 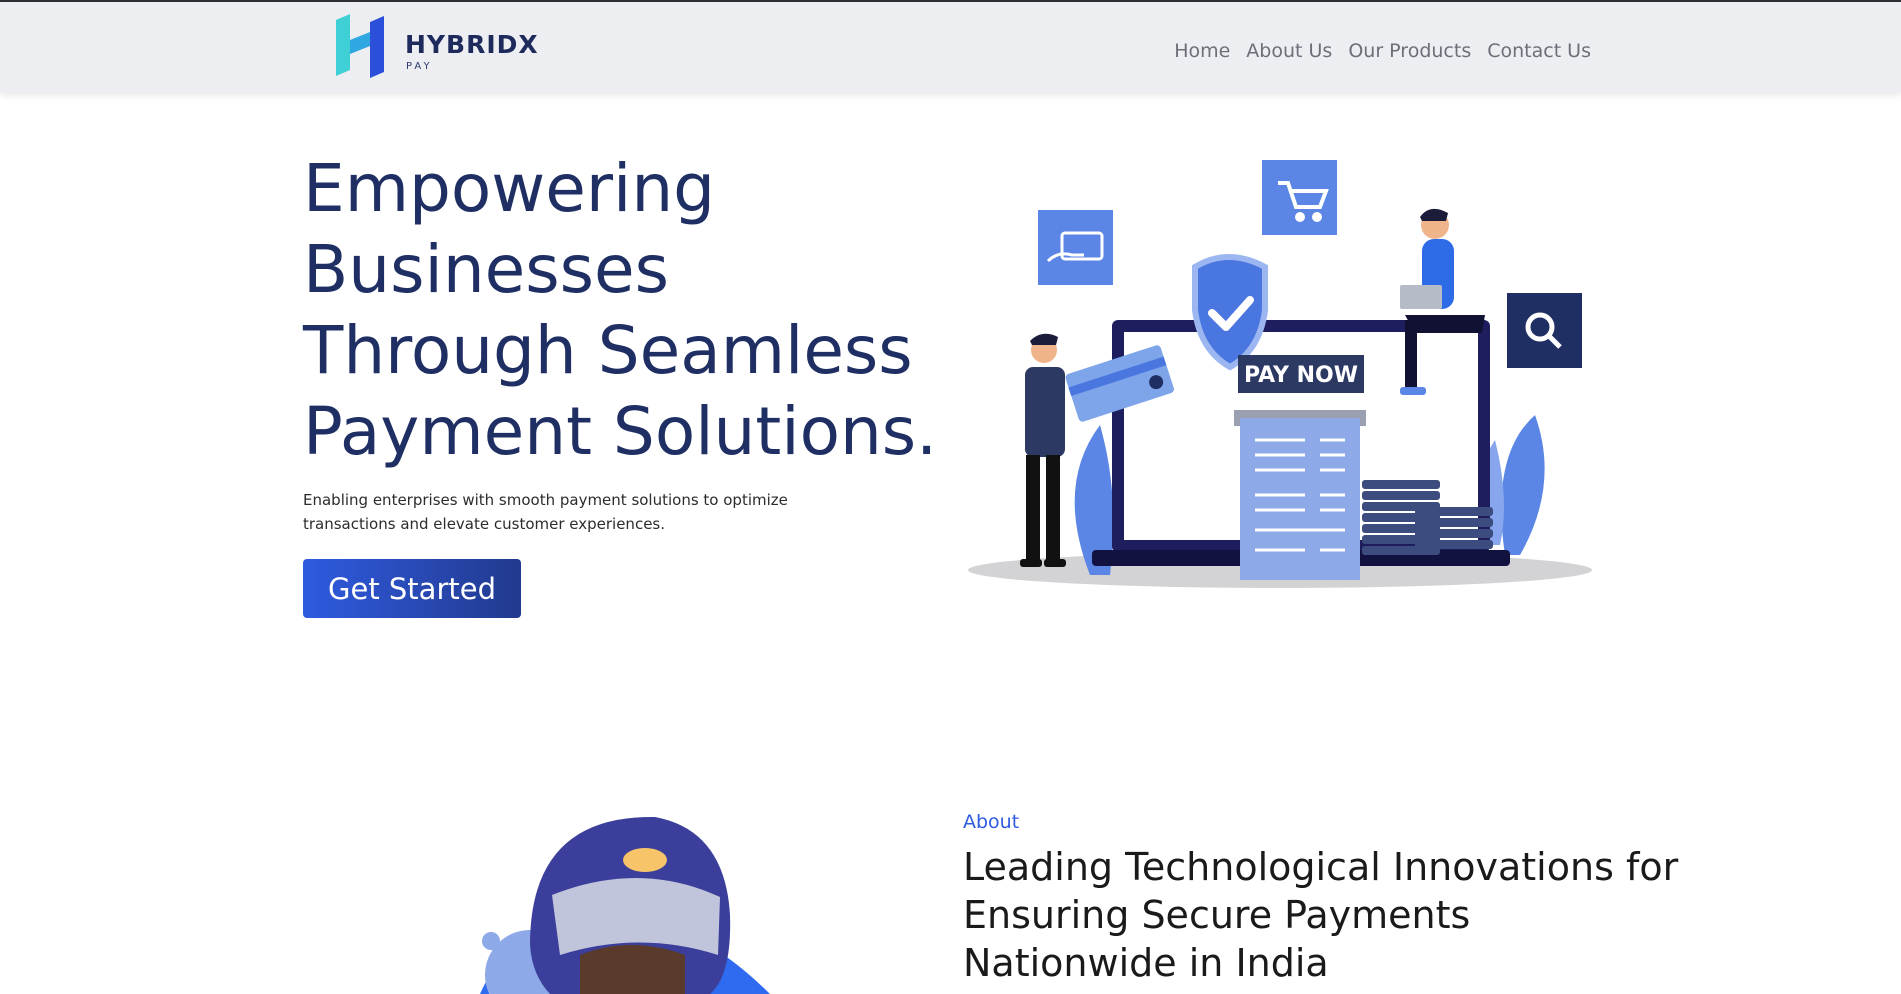 What do you see at coordinates (1544, 330) in the screenshot?
I see `search-icon-tile` at bounding box center [1544, 330].